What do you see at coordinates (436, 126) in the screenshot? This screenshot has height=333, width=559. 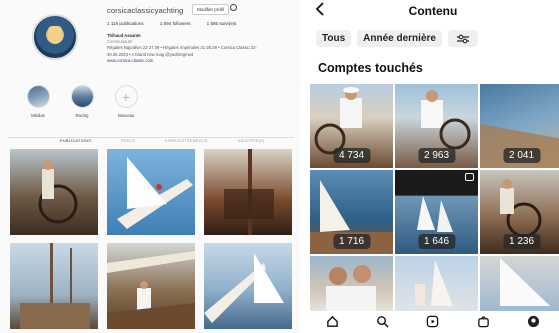 I see `content-item: 2 963` at bounding box center [436, 126].